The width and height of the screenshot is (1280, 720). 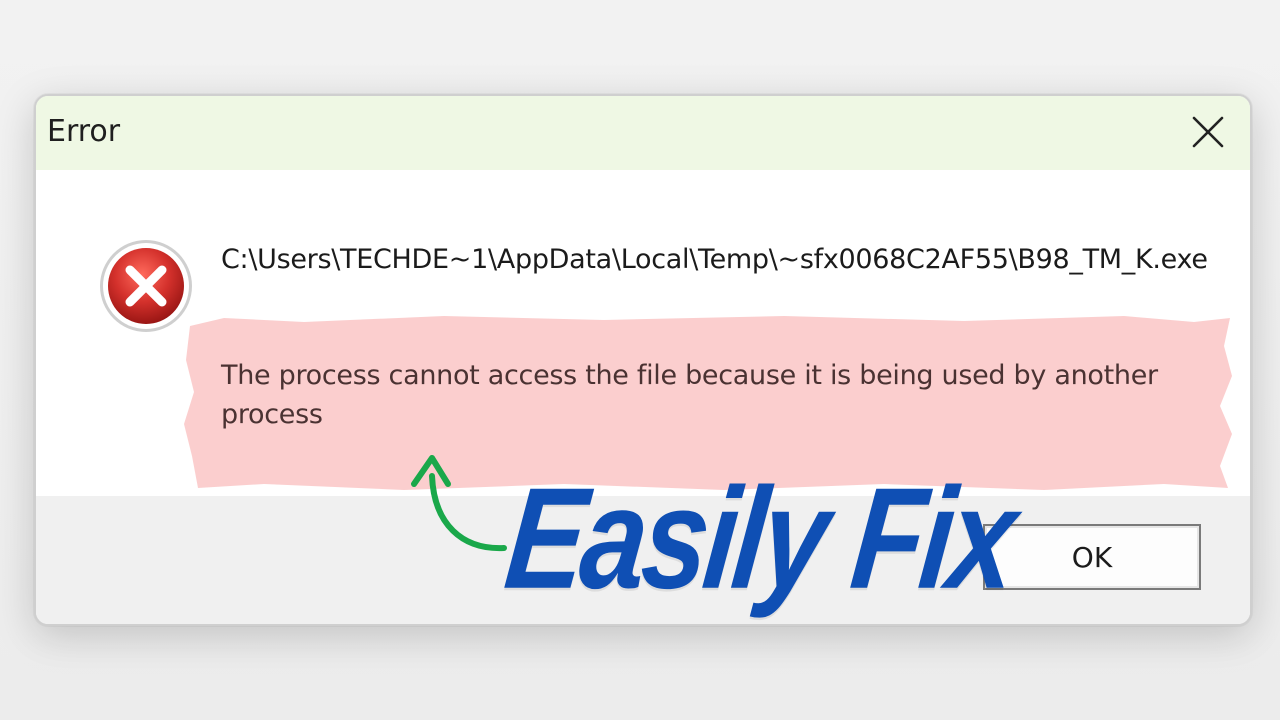 What do you see at coordinates (84, 131) in the screenshot?
I see `dialog-title: Error` at bounding box center [84, 131].